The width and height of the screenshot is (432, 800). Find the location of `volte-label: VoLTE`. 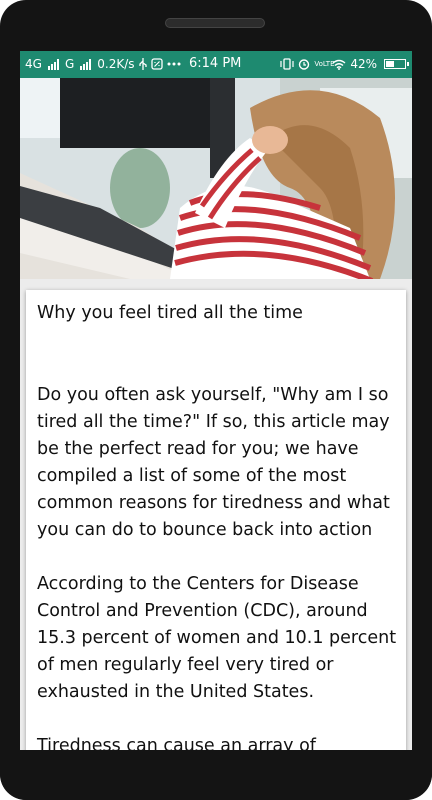

volte-label: VoLTE is located at coordinates (324, 63).